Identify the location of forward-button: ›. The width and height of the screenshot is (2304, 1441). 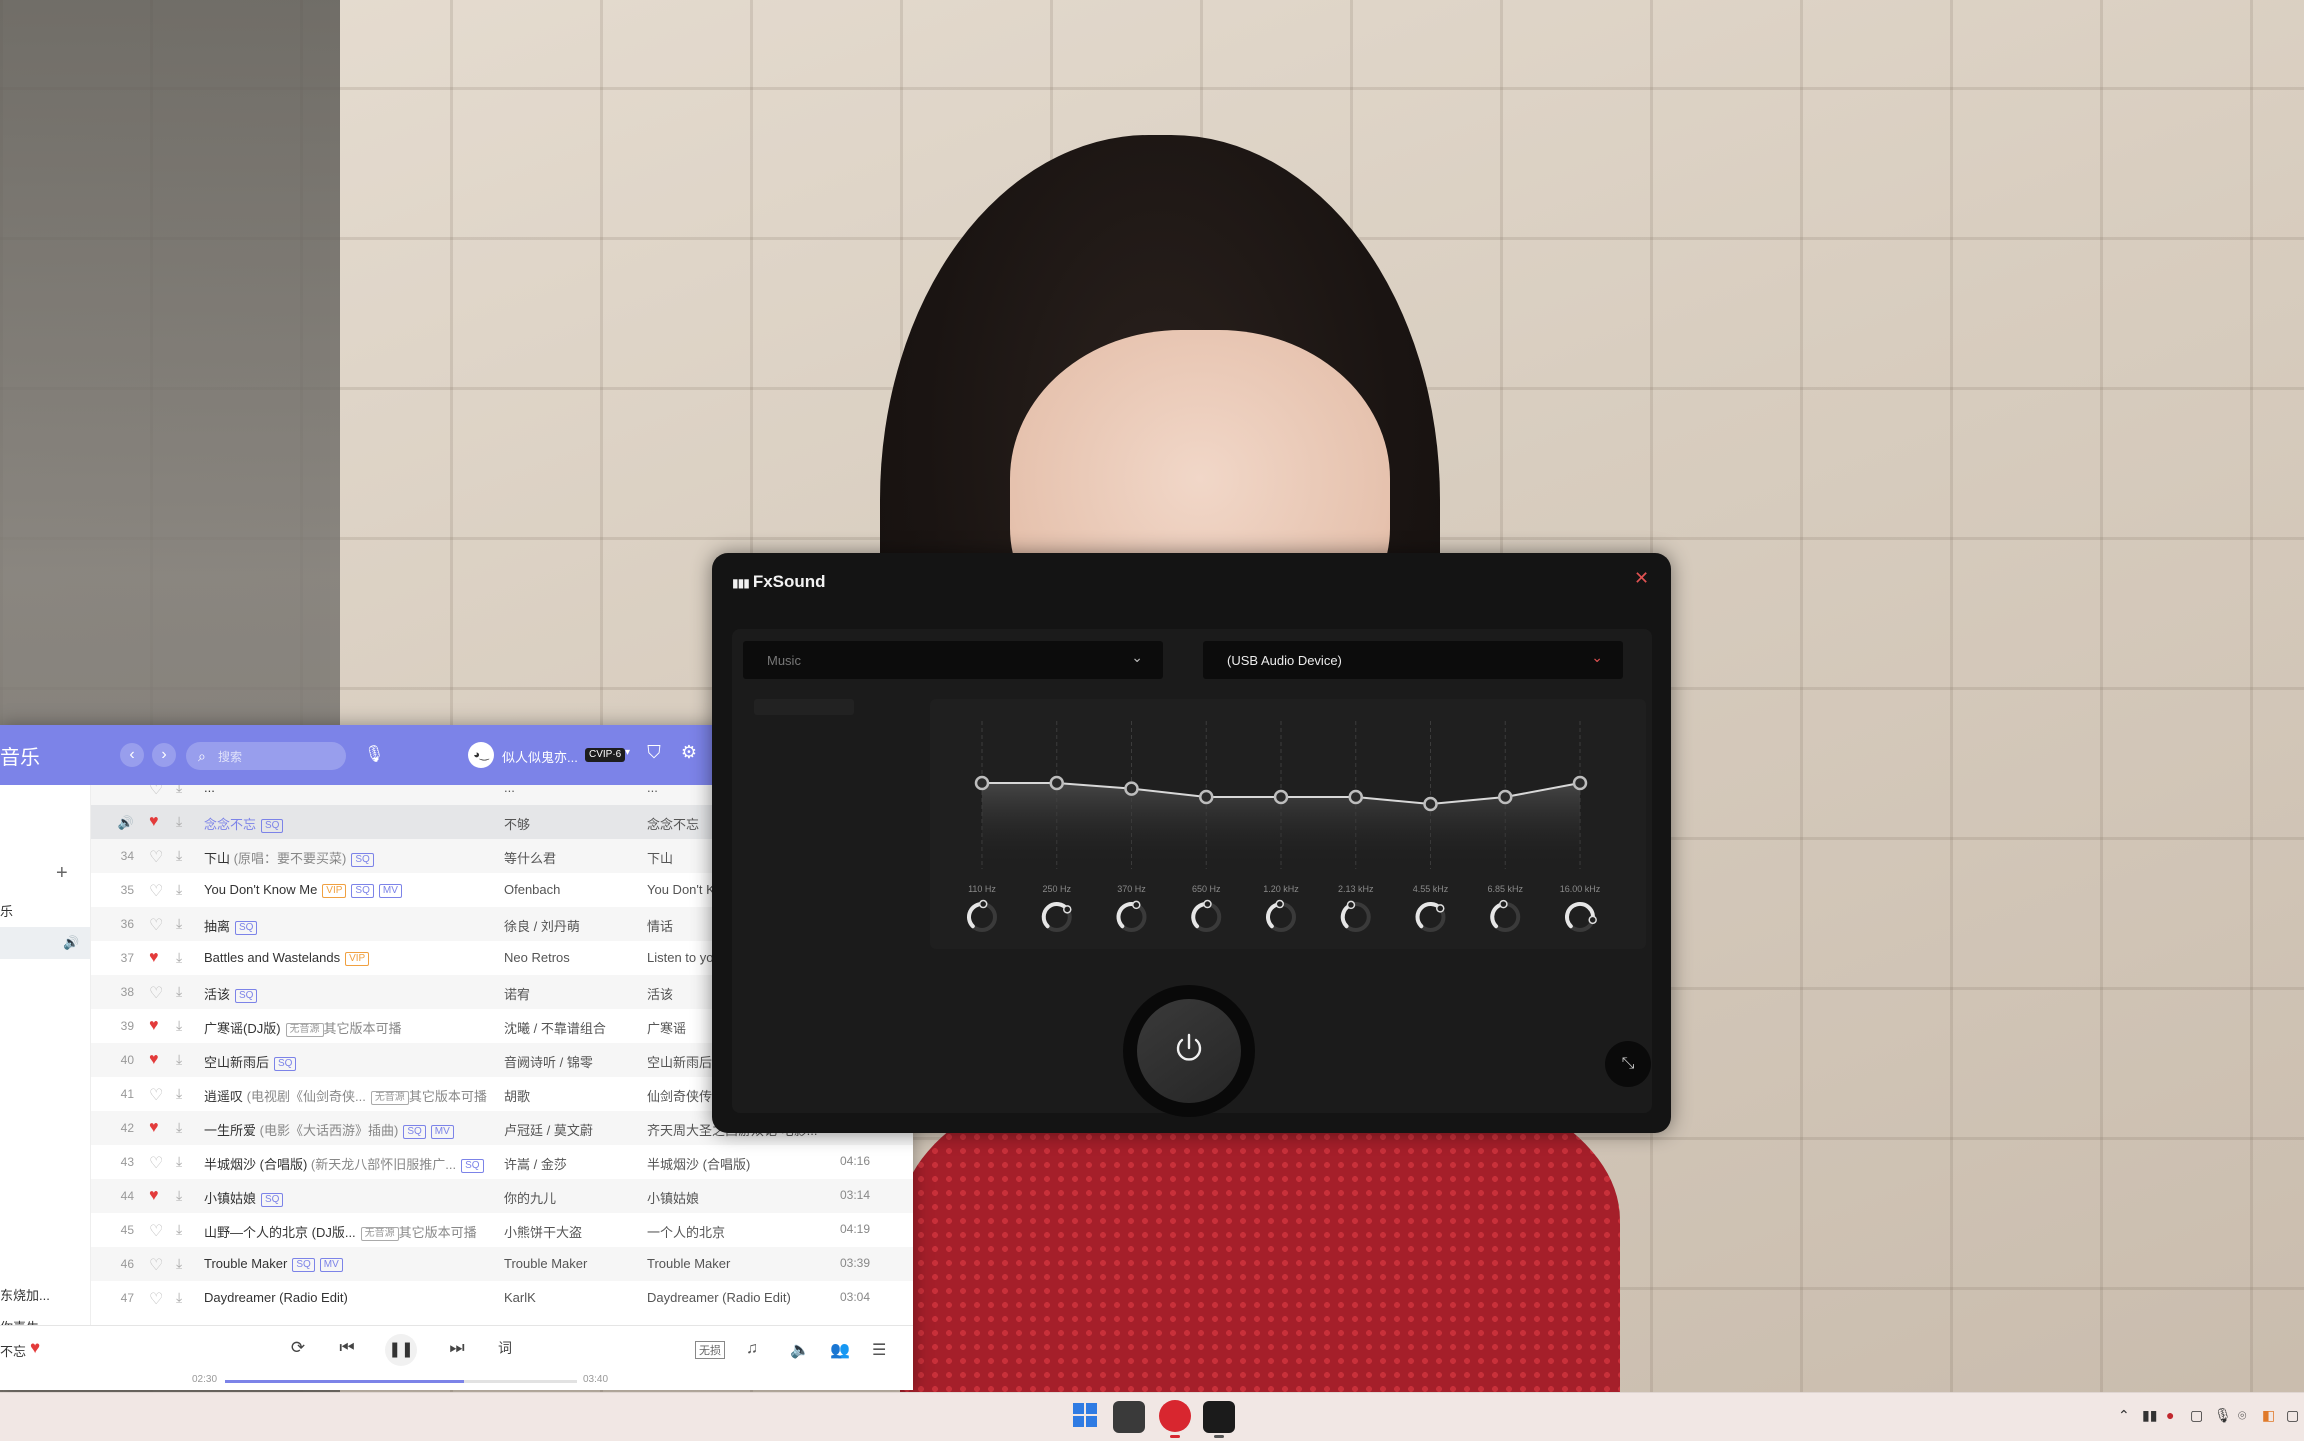
(164, 755).